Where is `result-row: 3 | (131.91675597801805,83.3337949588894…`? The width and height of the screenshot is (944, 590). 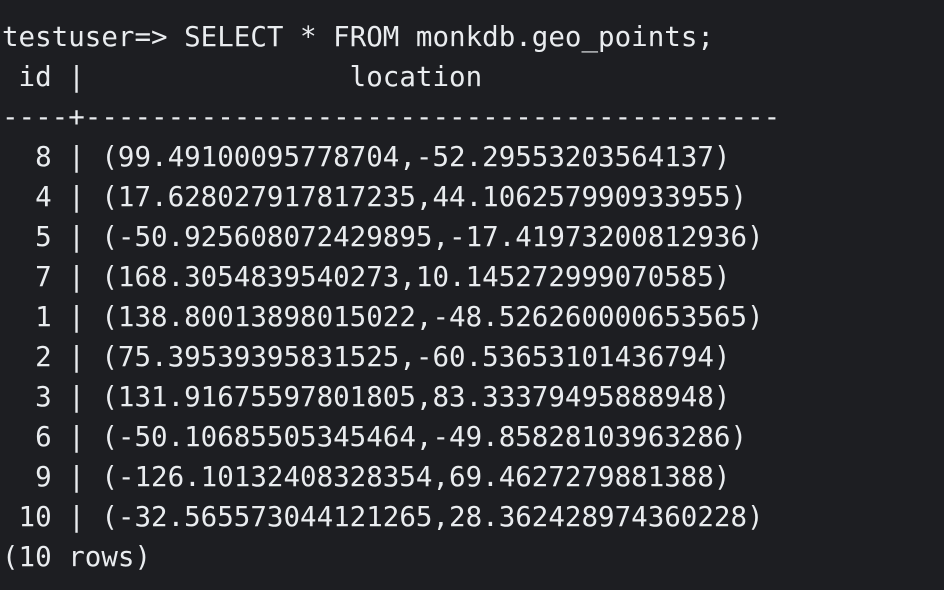
result-row: 3 | (131.91675597801805,83.3337949588894… is located at coordinates (366, 397).